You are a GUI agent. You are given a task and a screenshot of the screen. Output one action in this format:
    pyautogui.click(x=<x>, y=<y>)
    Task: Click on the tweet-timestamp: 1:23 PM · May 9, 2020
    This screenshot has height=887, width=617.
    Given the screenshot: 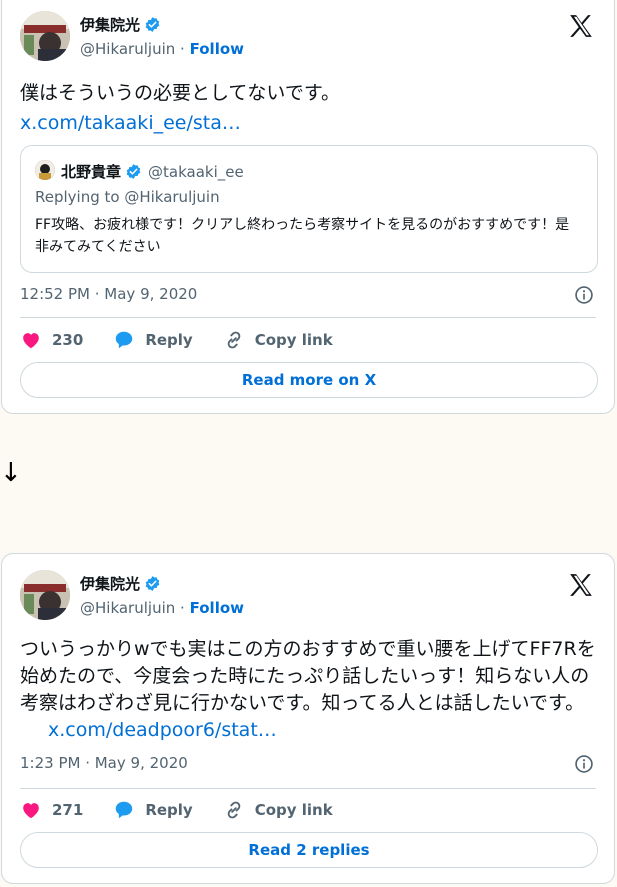 What is the action you would take?
    pyautogui.click(x=104, y=763)
    